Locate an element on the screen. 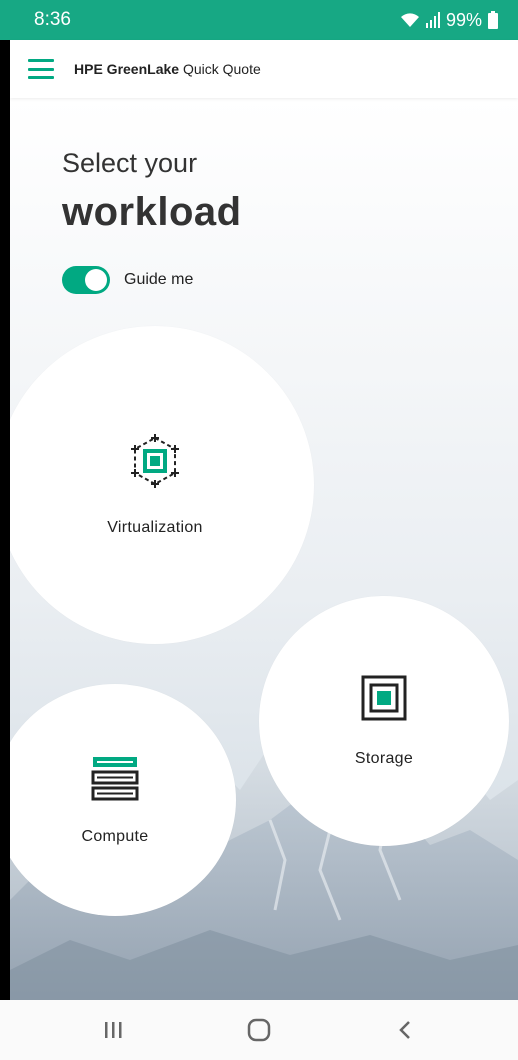  virtualization-icon is located at coordinates (155, 463).